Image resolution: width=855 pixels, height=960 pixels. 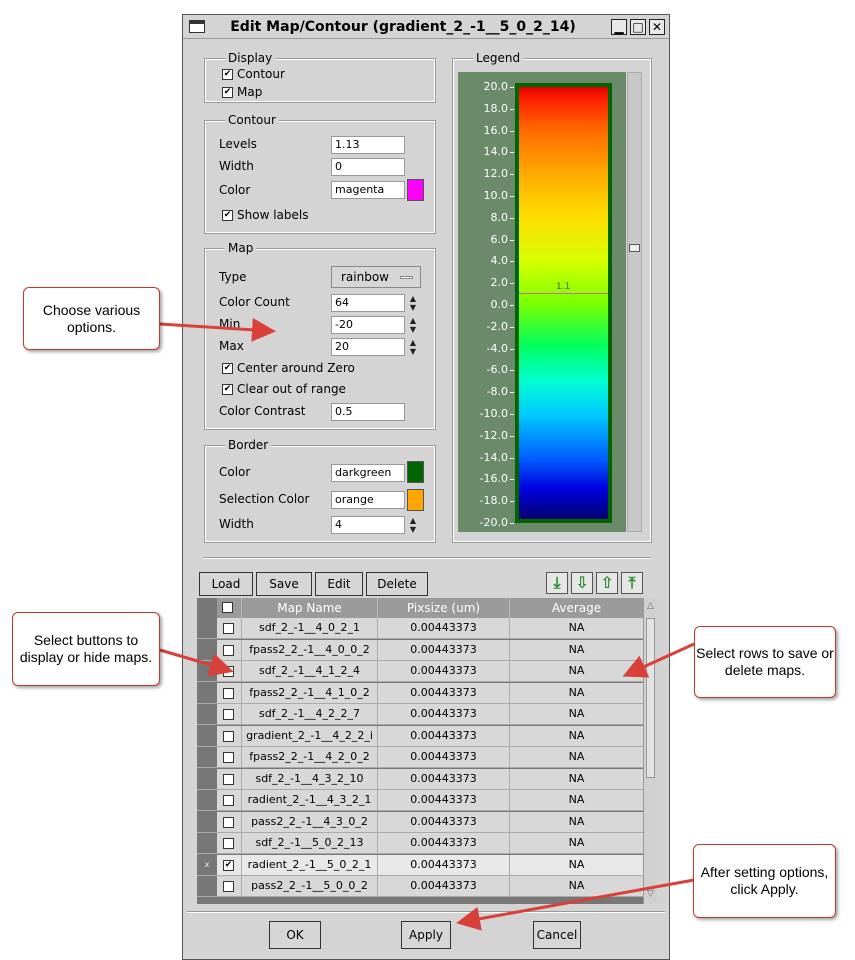 I want to click on callout-apply: After setting options, click Apply., so click(x=764, y=881).